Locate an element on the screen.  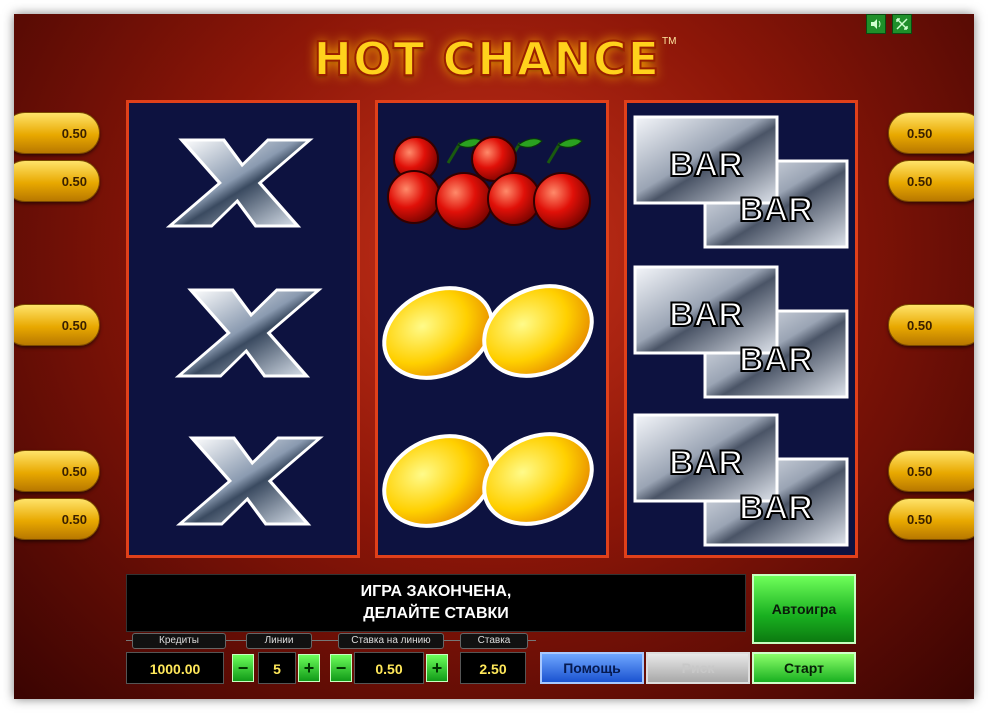
bet-label: Ставка is located at coordinates (494, 641).